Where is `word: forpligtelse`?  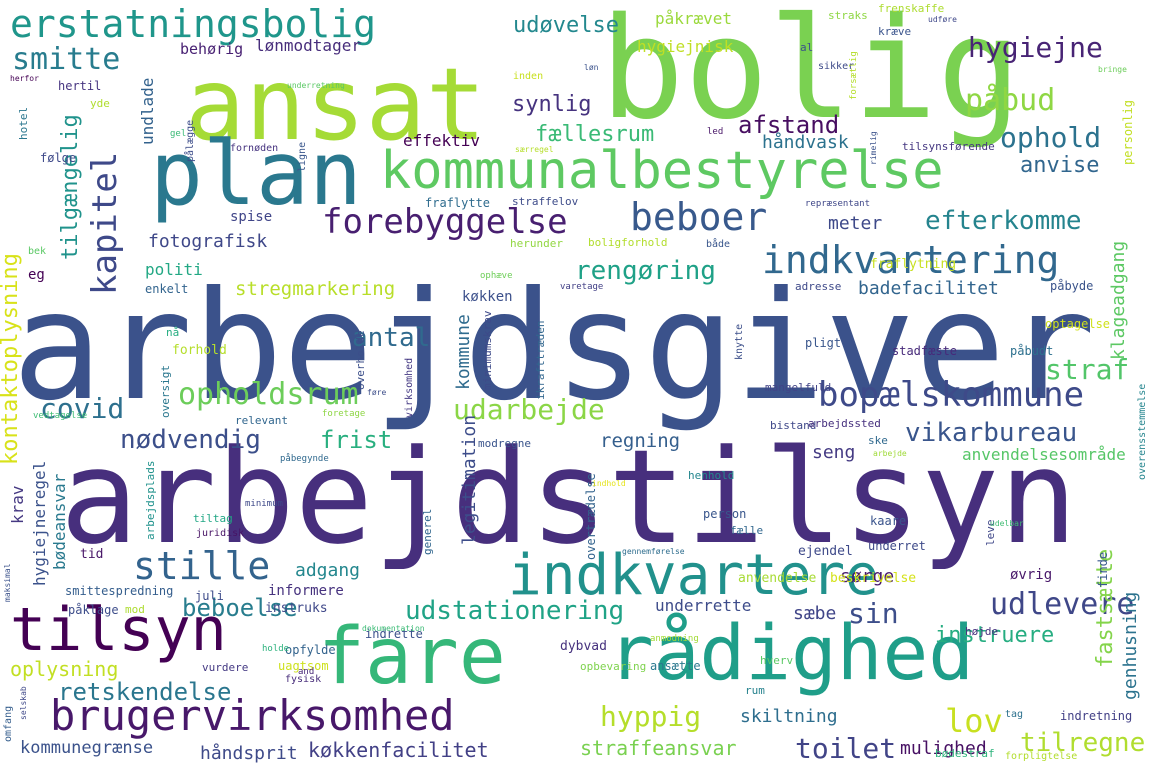 word: forpligtelse is located at coordinates (1041, 756).